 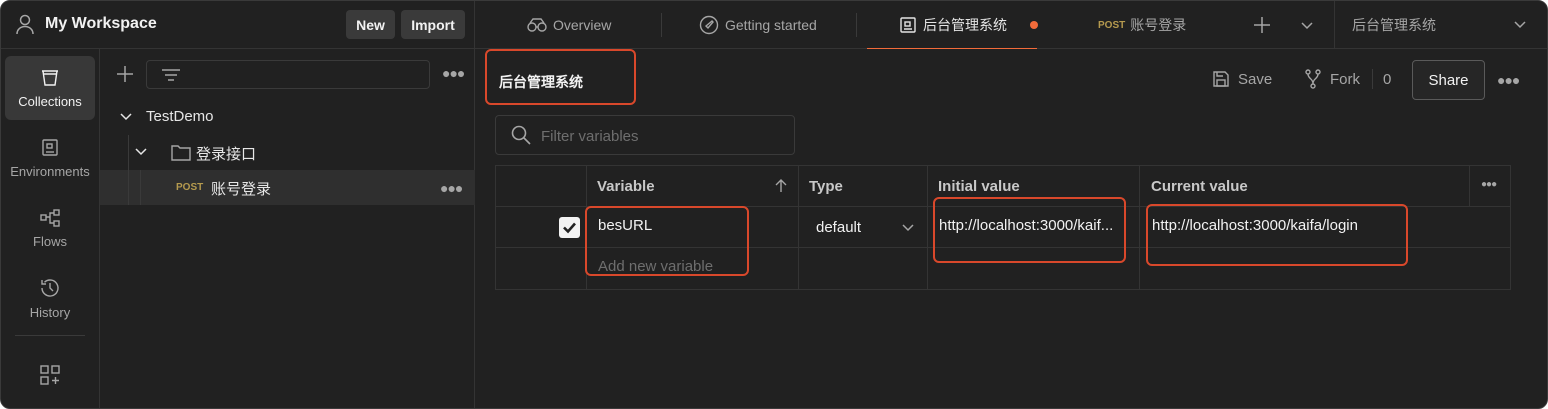 What do you see at coordinates (50, 375) in the screenshot?
I see `apps-add-icon` at bounding box center [50, 375].